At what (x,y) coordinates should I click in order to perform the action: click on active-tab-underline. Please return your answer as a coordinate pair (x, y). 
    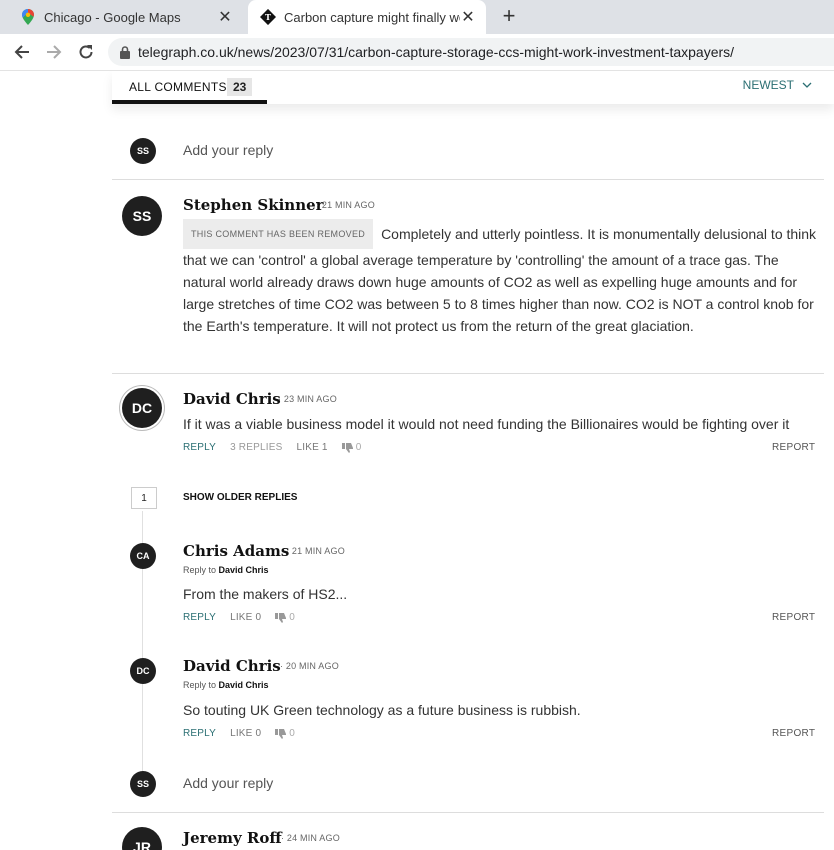
    Looking at the image, I should click on (189, 102).